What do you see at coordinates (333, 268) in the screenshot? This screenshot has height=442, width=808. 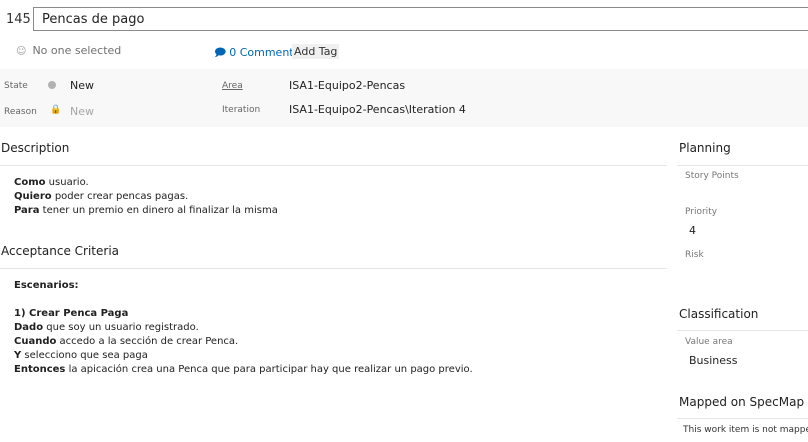 I see `acceptance-divider` at bounding box center [333, 268].